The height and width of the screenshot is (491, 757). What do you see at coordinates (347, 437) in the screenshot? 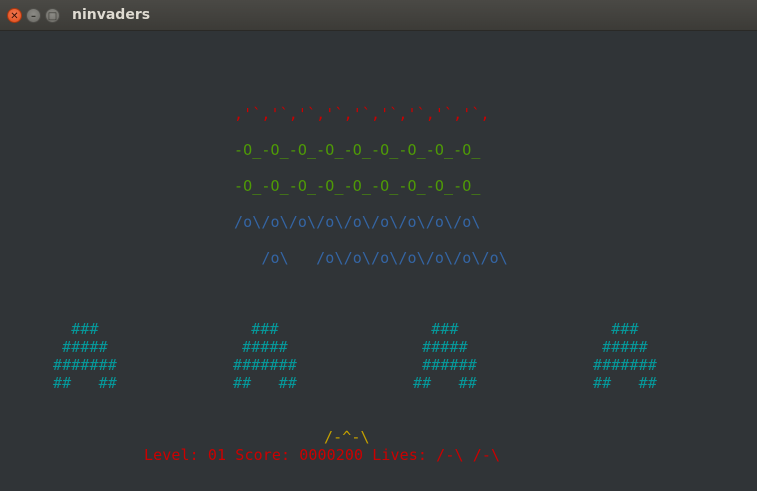
I see `player-ship: /-^-\` at bounding box center [347, 437].